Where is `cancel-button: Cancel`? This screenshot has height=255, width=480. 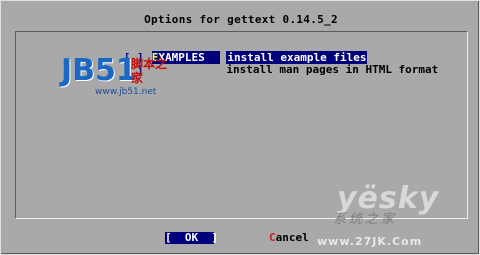 cancel-button: Cancel is located at coordinates (289, 238).